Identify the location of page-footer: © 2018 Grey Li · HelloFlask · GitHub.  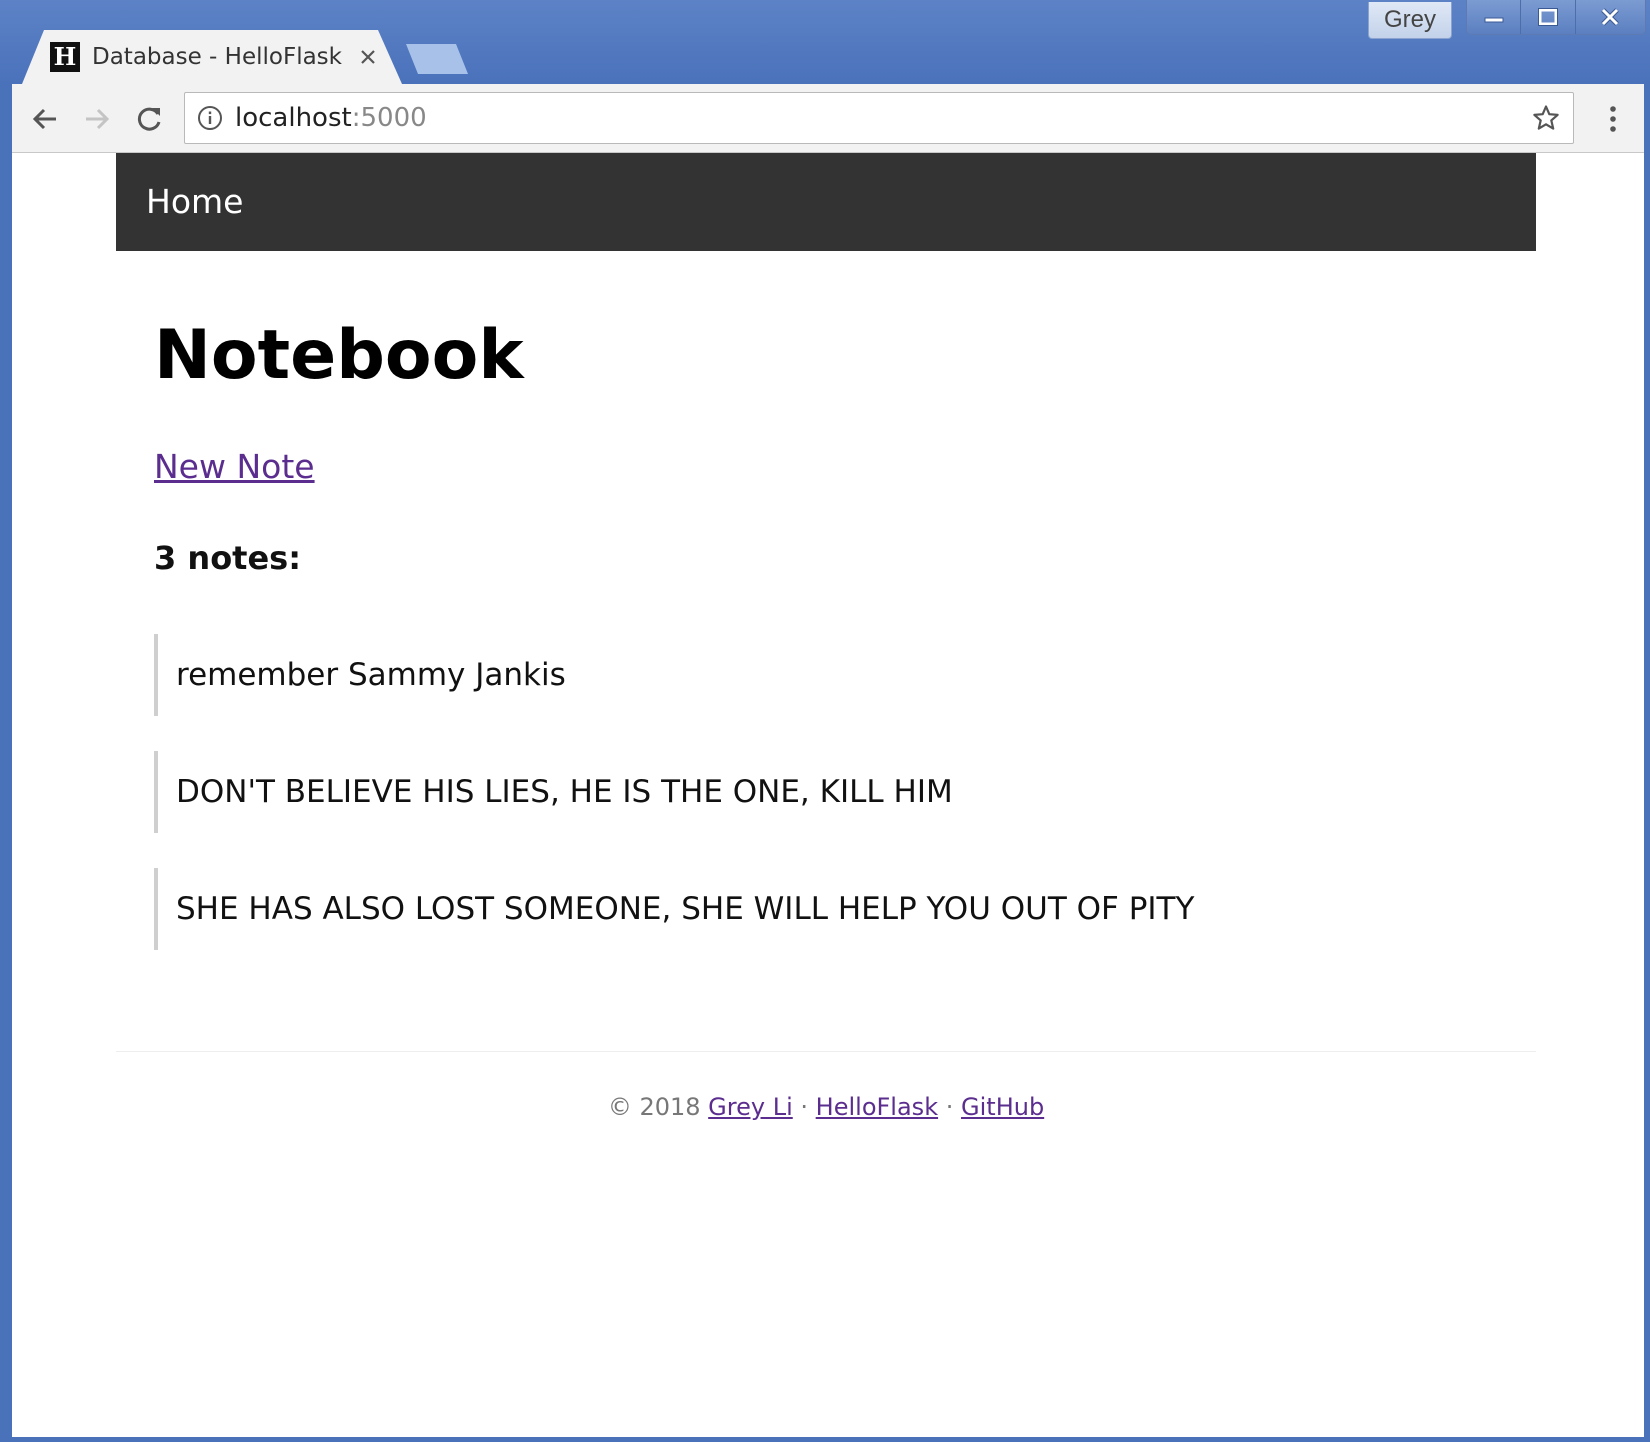
(826, 1107).